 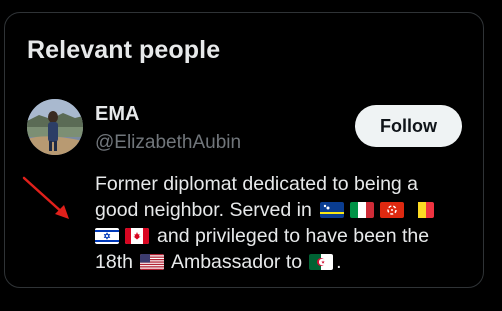 I want to click on bio-text: ., so click(x=339, y=262).